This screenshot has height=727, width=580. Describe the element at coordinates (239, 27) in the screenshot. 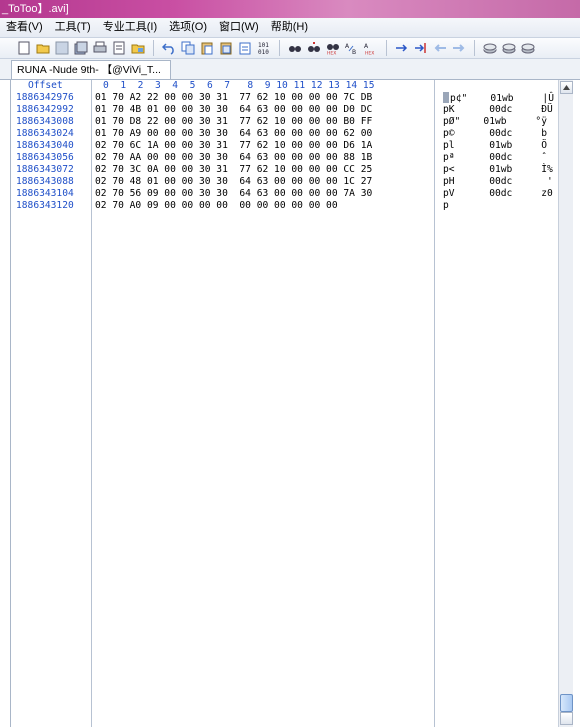

I see `menu-window: 窗口(W)` at that location.